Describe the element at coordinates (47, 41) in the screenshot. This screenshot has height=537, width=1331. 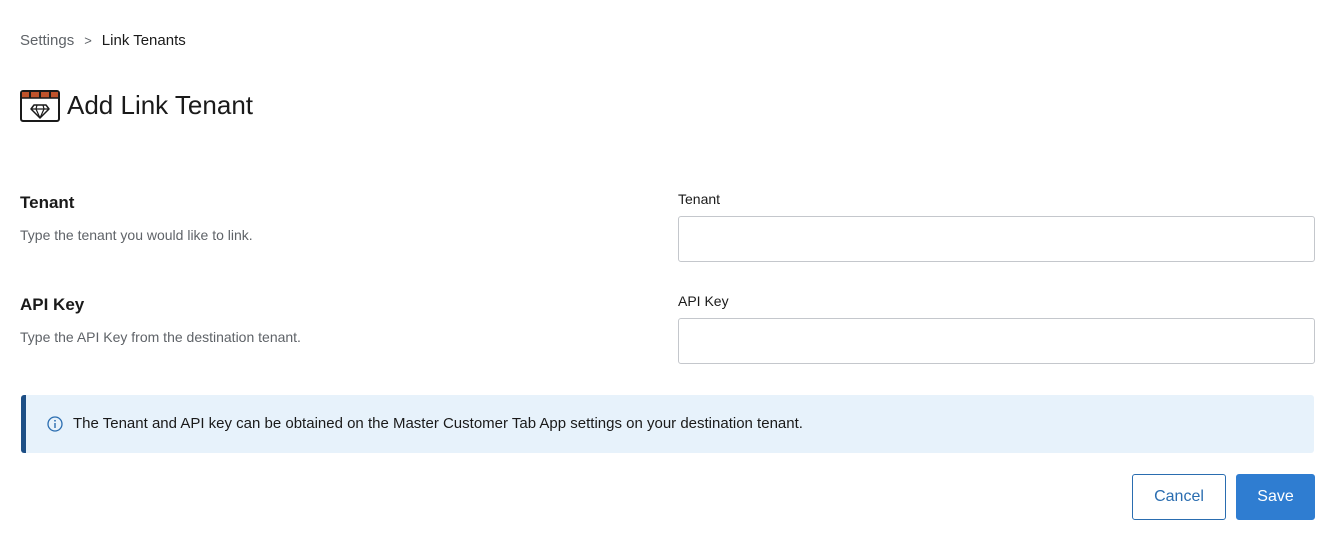
I see `breadcrumb-settings-link: Settings` at that location.